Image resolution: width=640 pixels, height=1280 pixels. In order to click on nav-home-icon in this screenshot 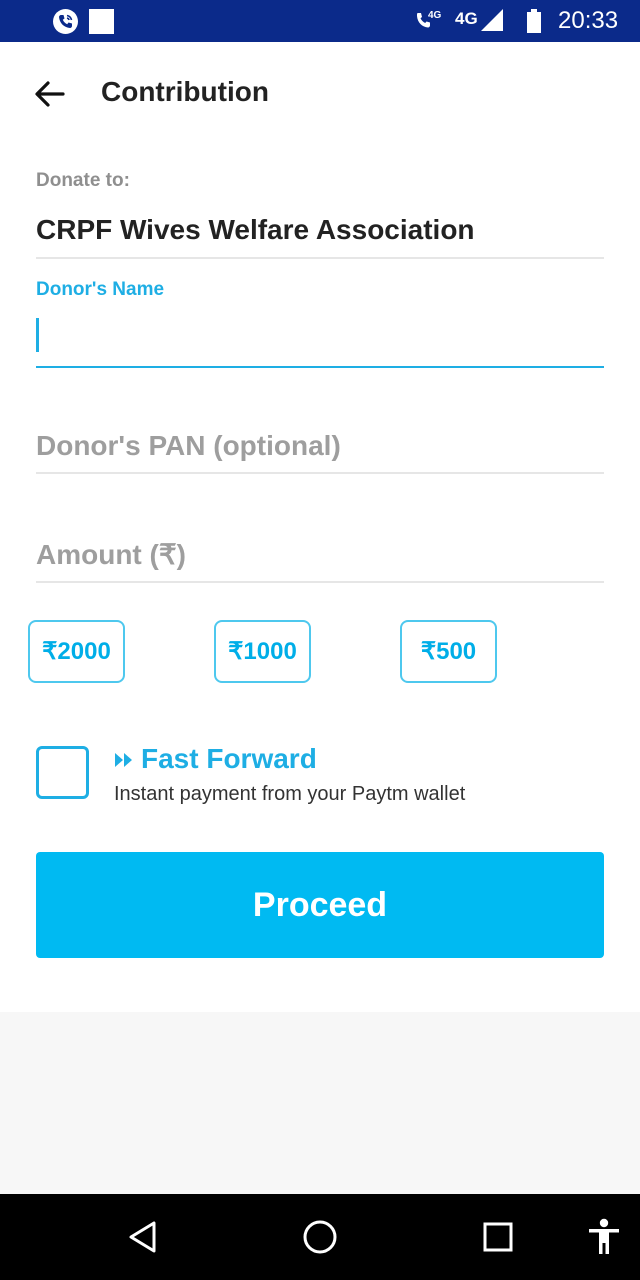, I will do `click(320, 1237)`.